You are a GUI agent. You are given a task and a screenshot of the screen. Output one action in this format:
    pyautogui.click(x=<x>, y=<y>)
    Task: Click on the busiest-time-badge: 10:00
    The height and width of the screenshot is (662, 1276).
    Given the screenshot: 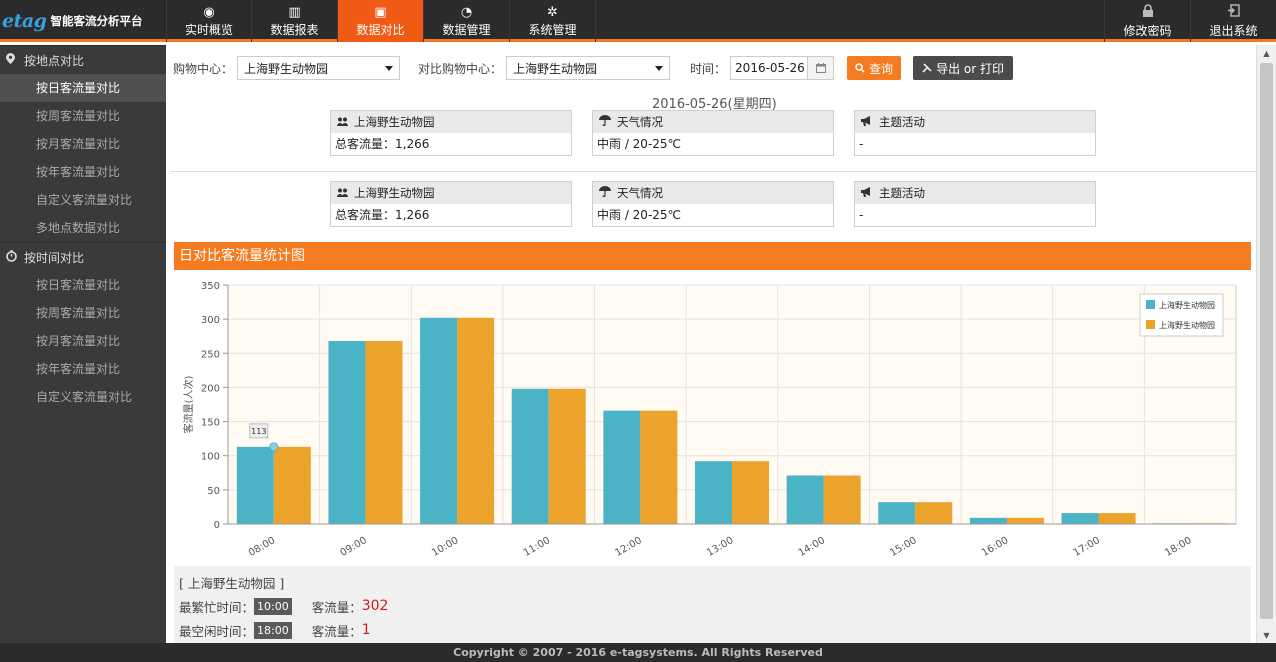 What is the action you would take?
    pyautogui.click(x=273, y=606)
    